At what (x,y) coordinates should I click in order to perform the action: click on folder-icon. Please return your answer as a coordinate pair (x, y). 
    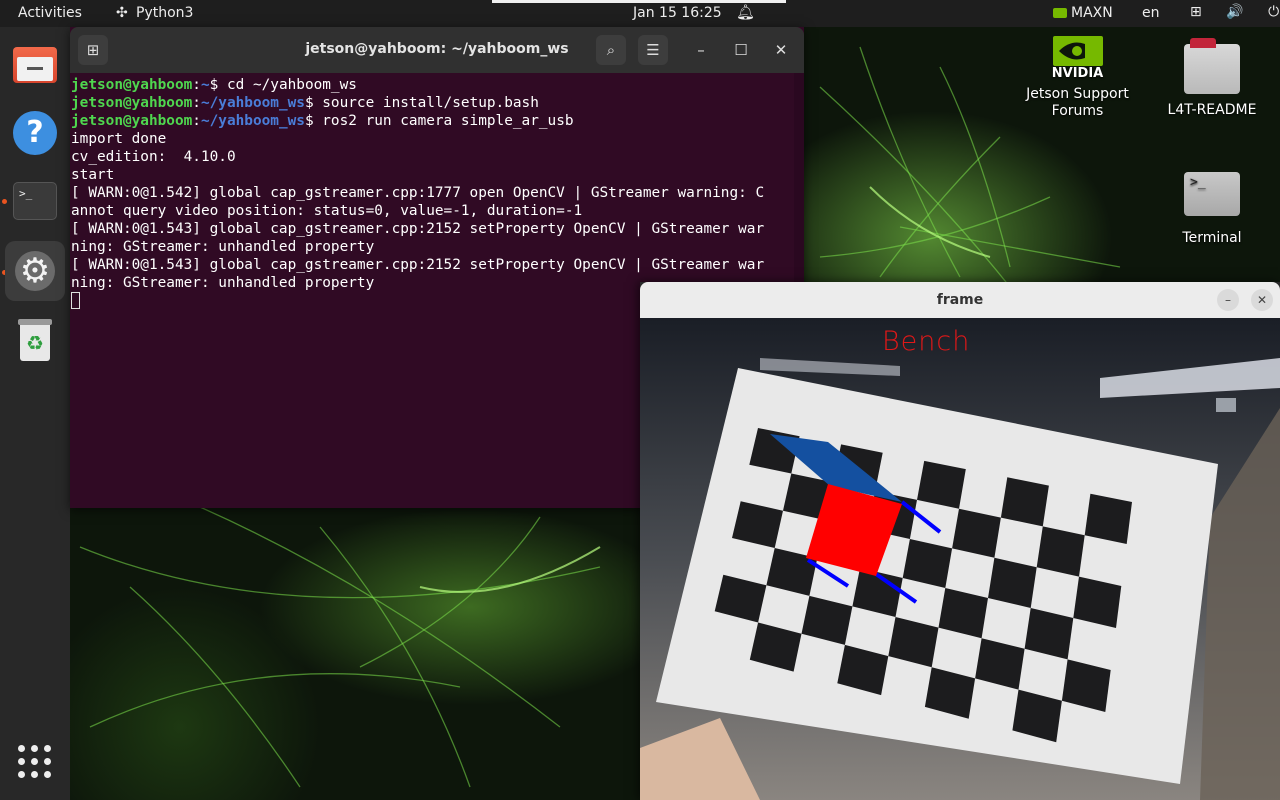
    Looking at the image, I should click on (1212, 66).